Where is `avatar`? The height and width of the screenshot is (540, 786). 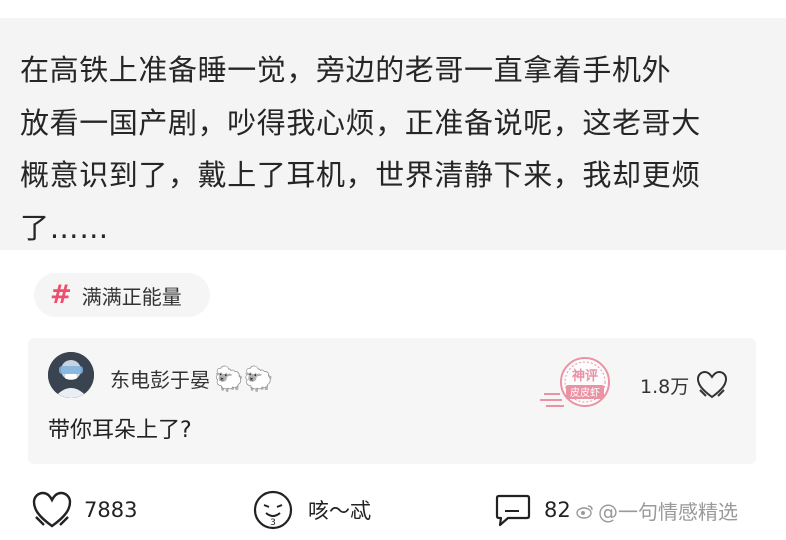 avatar is located at coordinates (71, 375).